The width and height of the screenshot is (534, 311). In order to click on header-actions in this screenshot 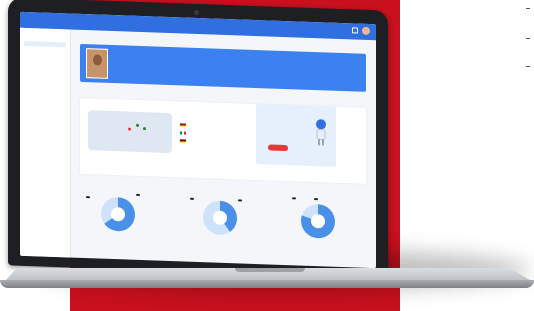, I will do `click(361, 31)`.